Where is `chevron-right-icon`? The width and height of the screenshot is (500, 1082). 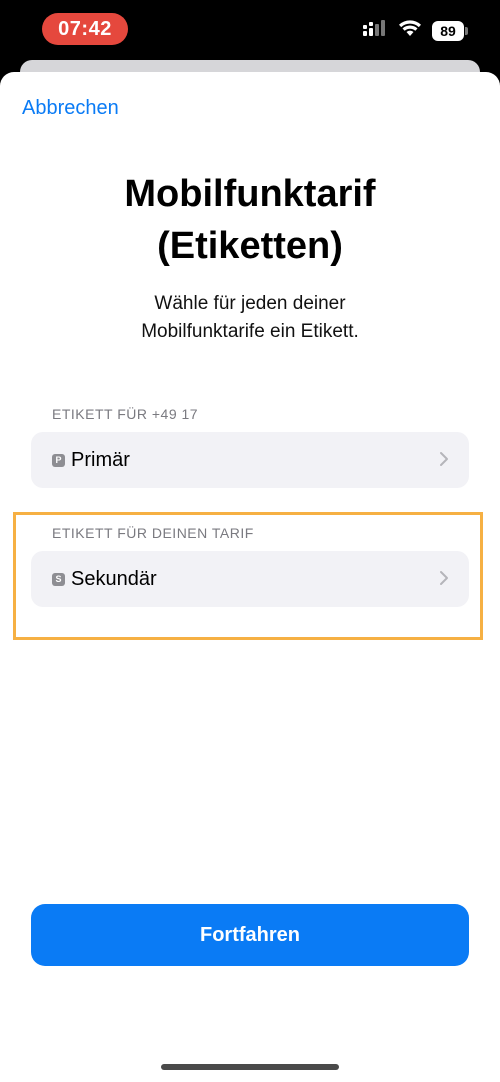 chevron-right-icon is located at coordinates (444, 460).